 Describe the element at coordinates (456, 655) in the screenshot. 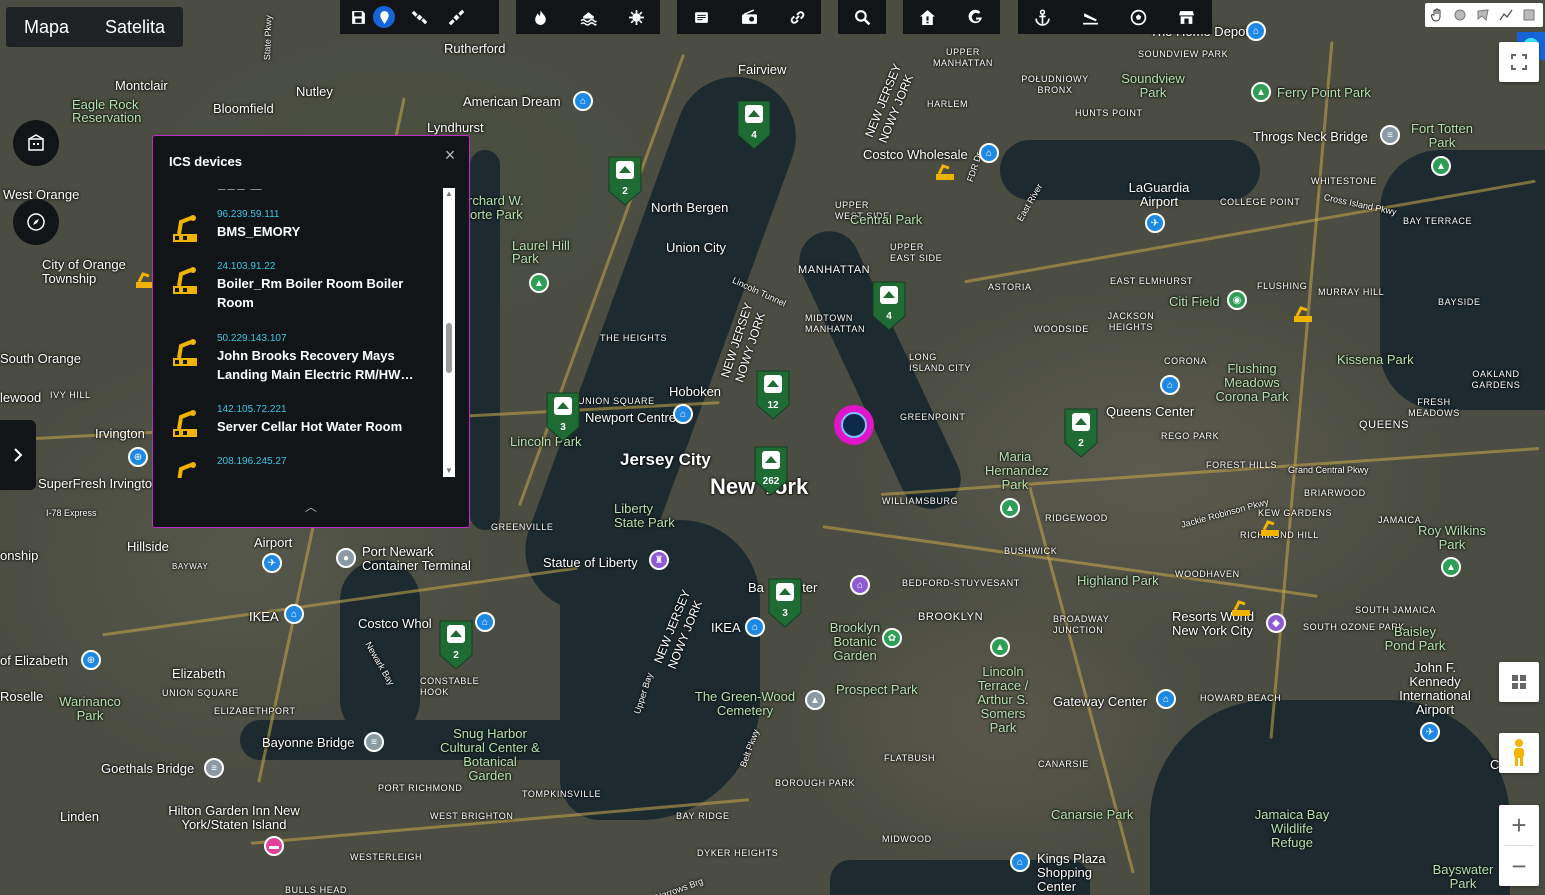

I see `cluster-count: 2` at that location.